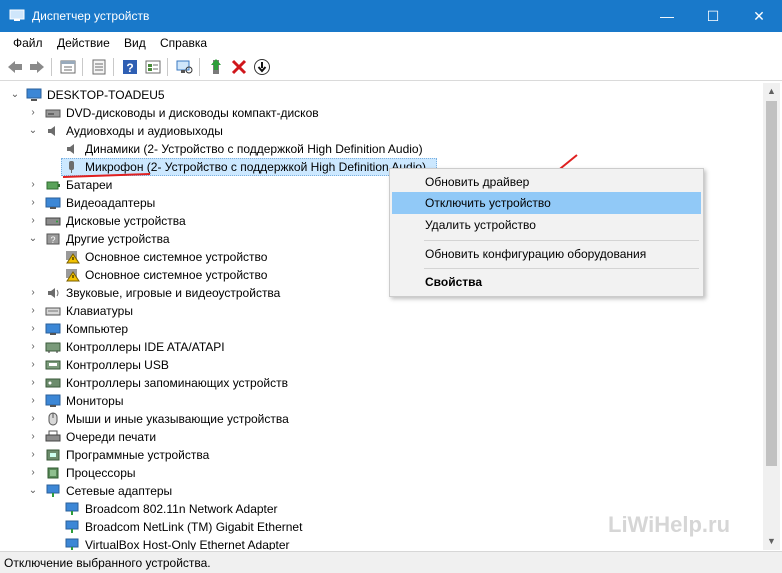  I want to click on details-view-icon, so click(153, 67).